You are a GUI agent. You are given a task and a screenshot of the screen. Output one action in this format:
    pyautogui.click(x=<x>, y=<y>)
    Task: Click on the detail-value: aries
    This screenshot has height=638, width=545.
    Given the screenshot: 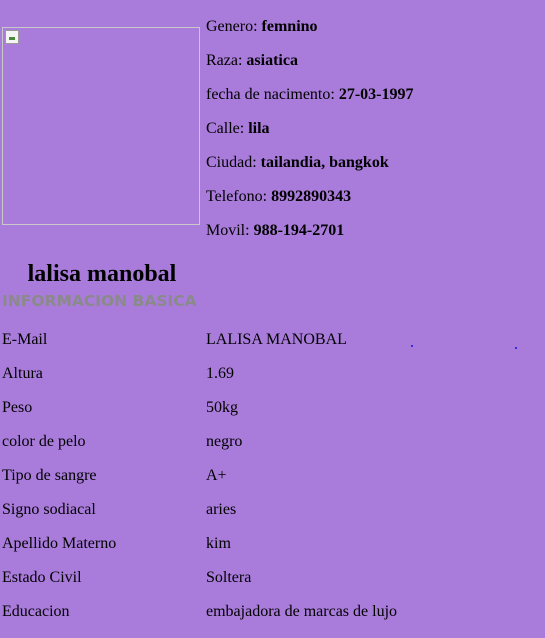 What is the action you would take?
    pyautogui.click(x=221, y=509)
    